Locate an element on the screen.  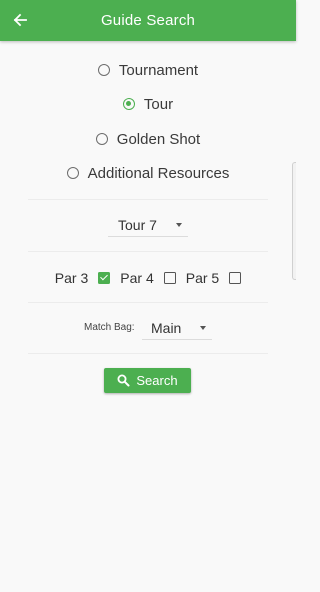
par-4-label: Par 4 is located at coordinates (137, 278).